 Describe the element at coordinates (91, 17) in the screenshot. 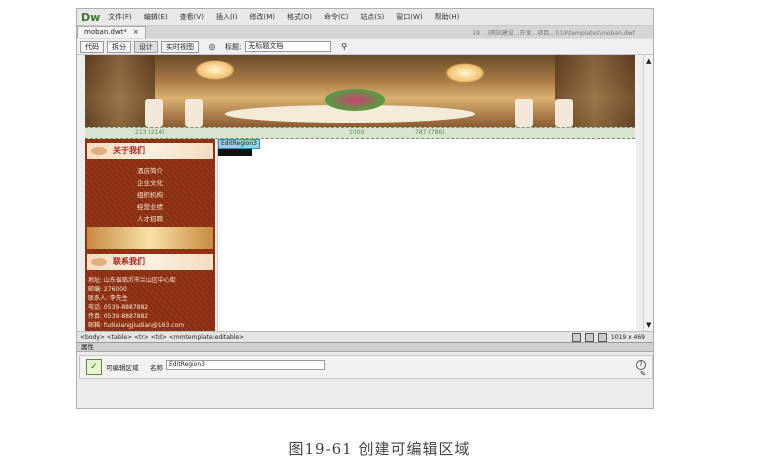

I see `dw-logo: Dw` at that location.